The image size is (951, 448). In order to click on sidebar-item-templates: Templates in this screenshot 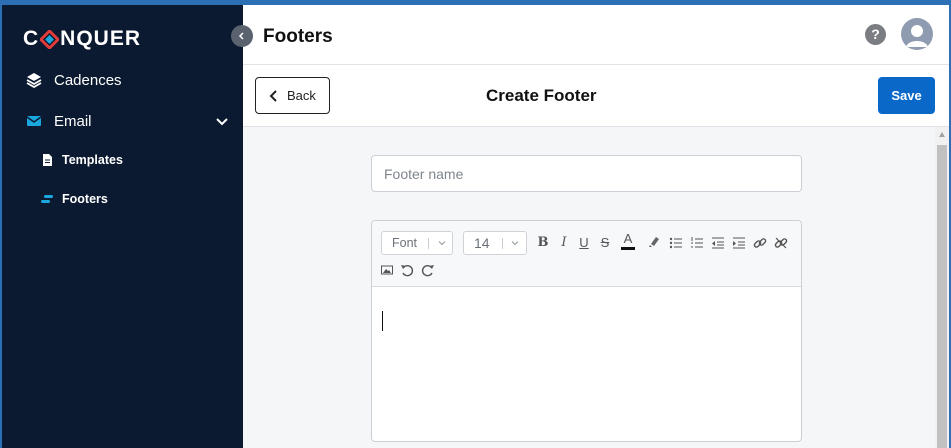, I will do `click(122, 160)`.